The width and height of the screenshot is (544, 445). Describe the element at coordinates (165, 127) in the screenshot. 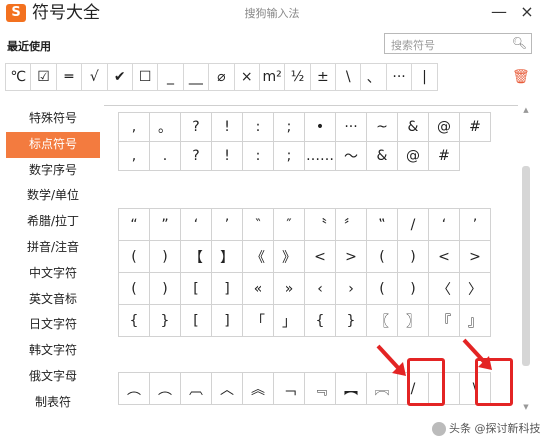

I see `symbol-cell: 。` at that location.